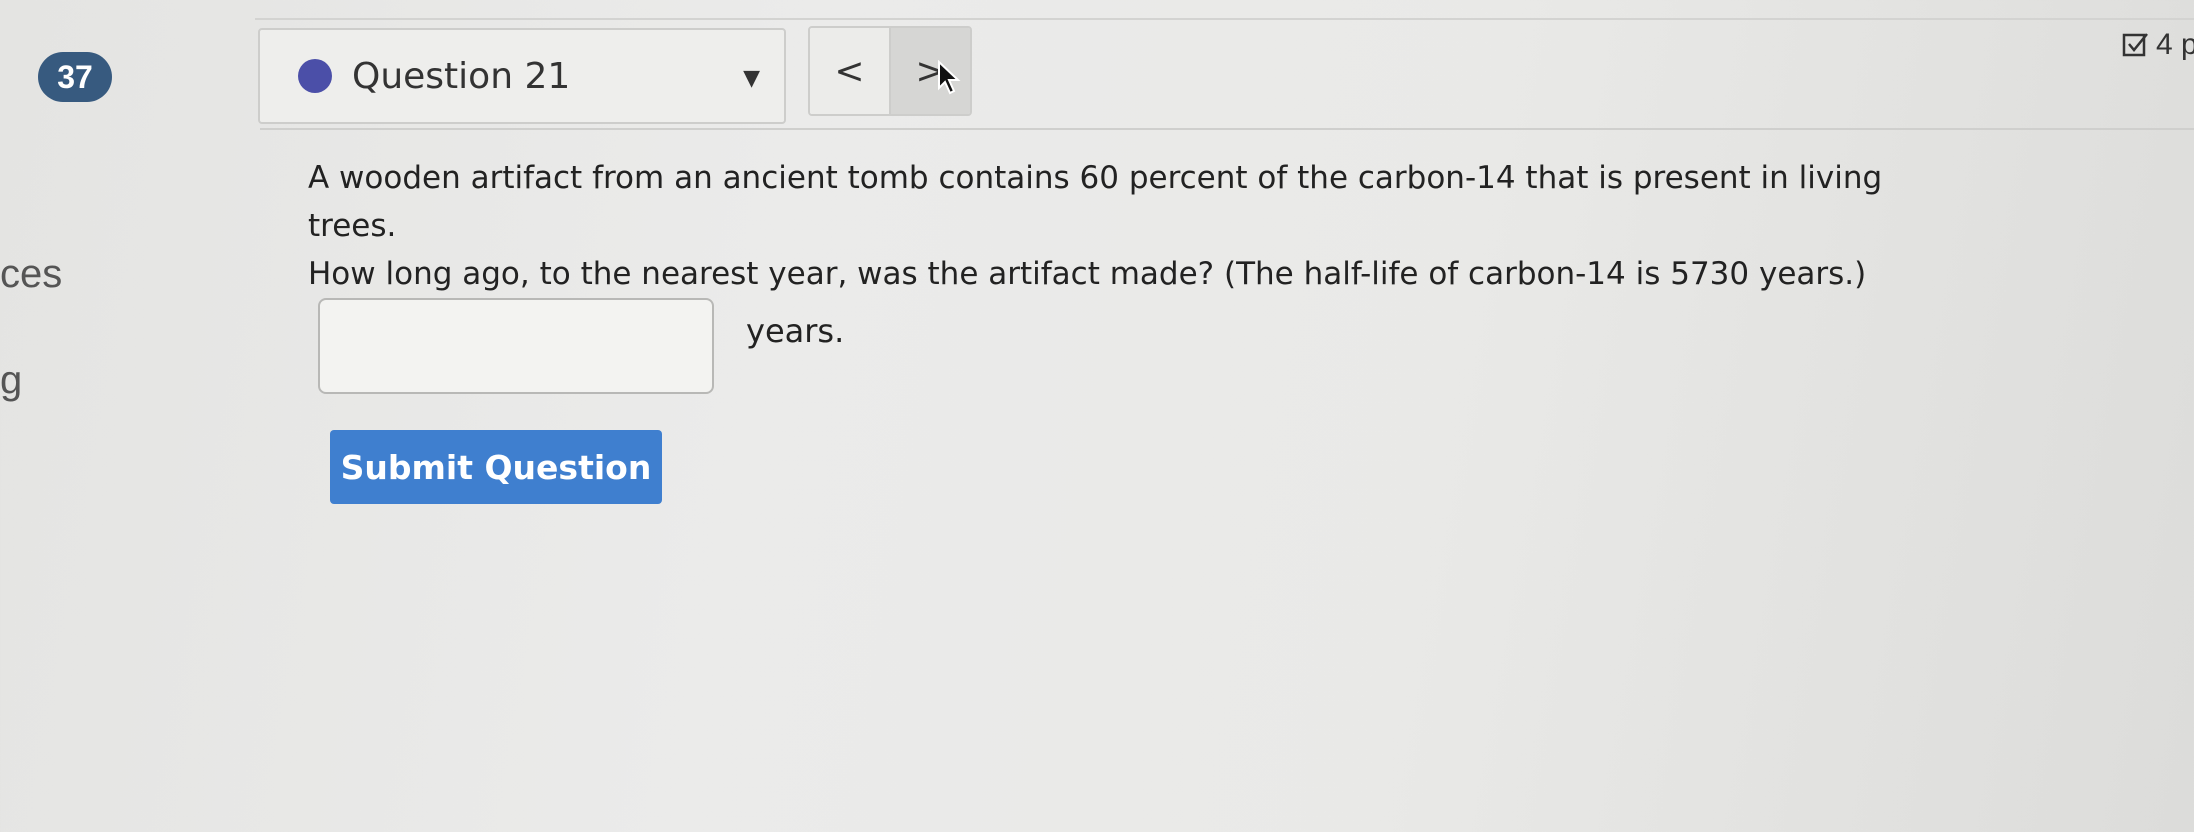 The width and height of the screenshot is (2194, 832). Describe the element at coordinates (795, 331) in the screenshot. I see `unit-label: years.` at that location.